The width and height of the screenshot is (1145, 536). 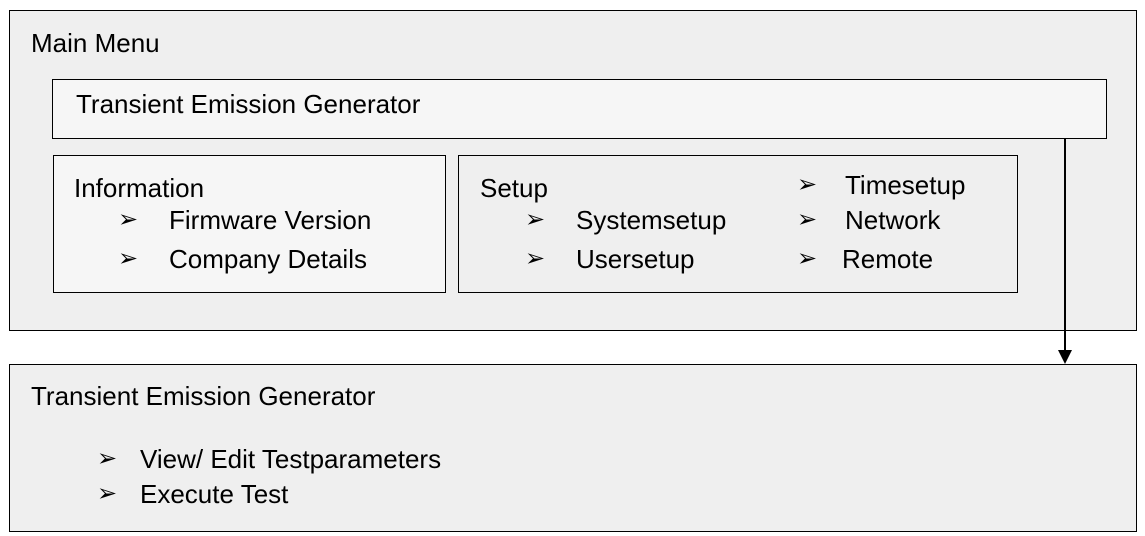 I want to click on transient-emission-generator-label: Transient Emission Generator, so click(x=248, y=104).